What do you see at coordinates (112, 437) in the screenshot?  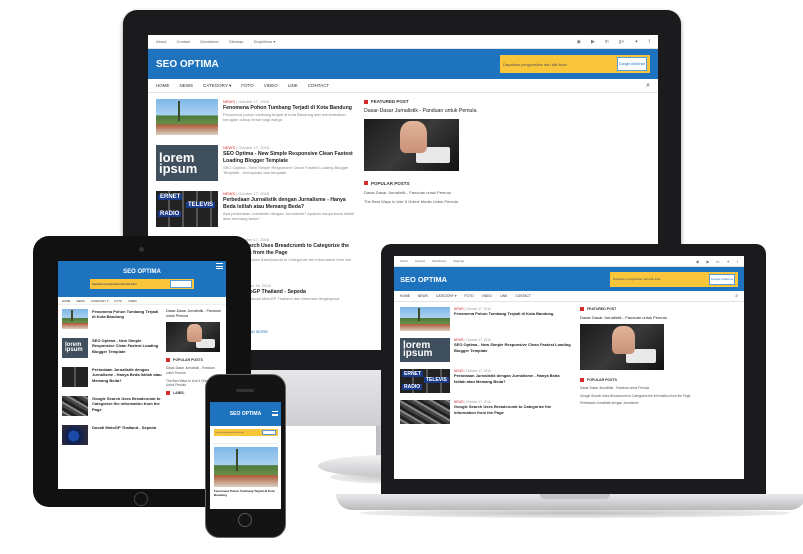 I see `post-item: Ducati MotoGP Thailand - Sepeda` at bounding box center [112, 437].